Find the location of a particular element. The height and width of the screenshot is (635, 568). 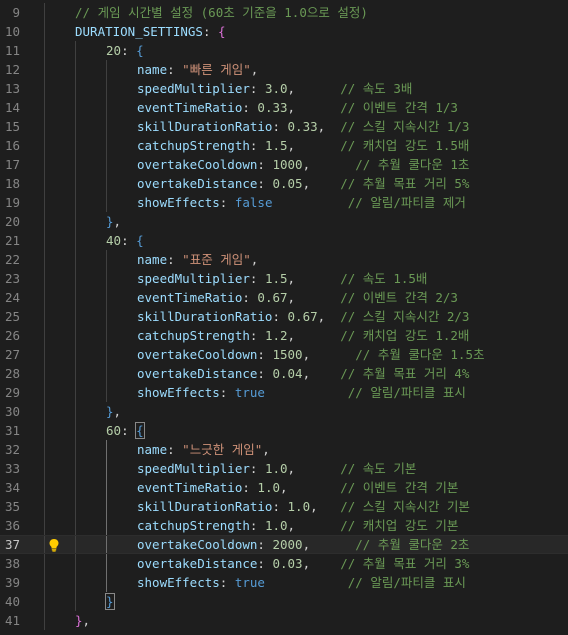

code-line: 36 catchupStrength: 1.0, // 캐치업 강도 기본 is located at coordinates (284, 525).